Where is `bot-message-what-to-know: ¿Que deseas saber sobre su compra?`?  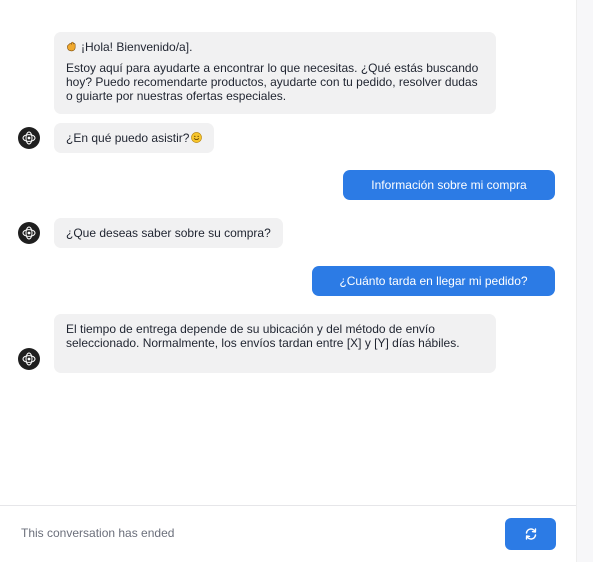 bot-message-what-to-know: ¿Que deseas saber sobre su compra? is located at coordinates (168, 233).